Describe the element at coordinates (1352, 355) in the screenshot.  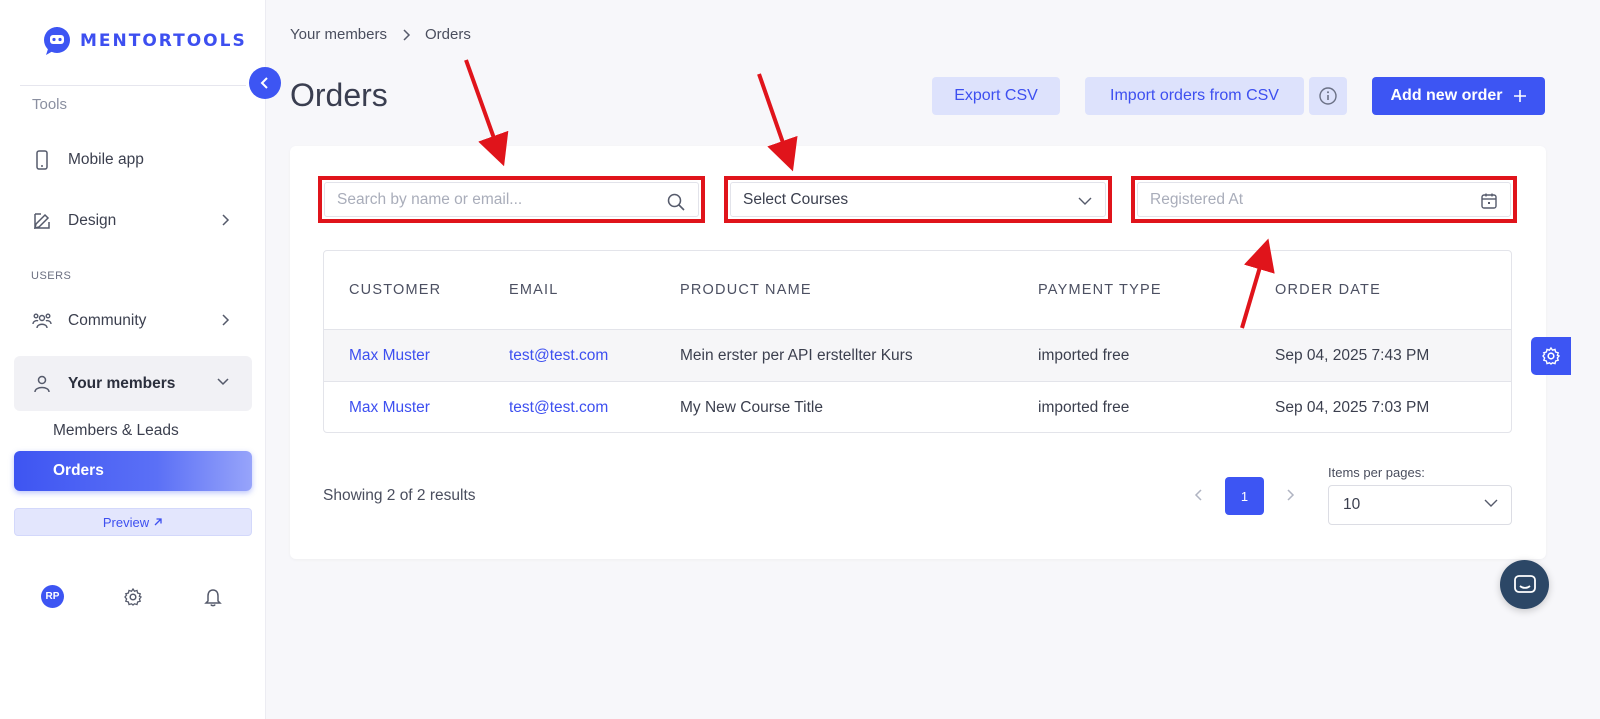
I see `order-date: Sep 04, 2025 7:43 PM` at that location.